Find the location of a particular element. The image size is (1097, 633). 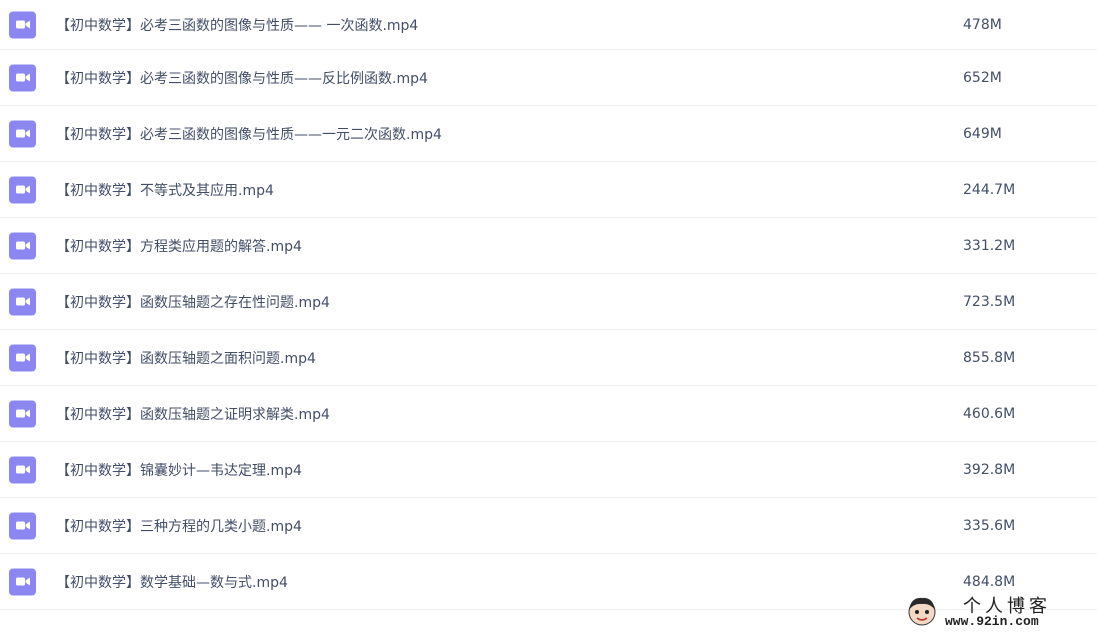

file-row: 【初中数学】函数压轴题之存在性问题.mp4 723.5M is located at coordinates (548, 302).